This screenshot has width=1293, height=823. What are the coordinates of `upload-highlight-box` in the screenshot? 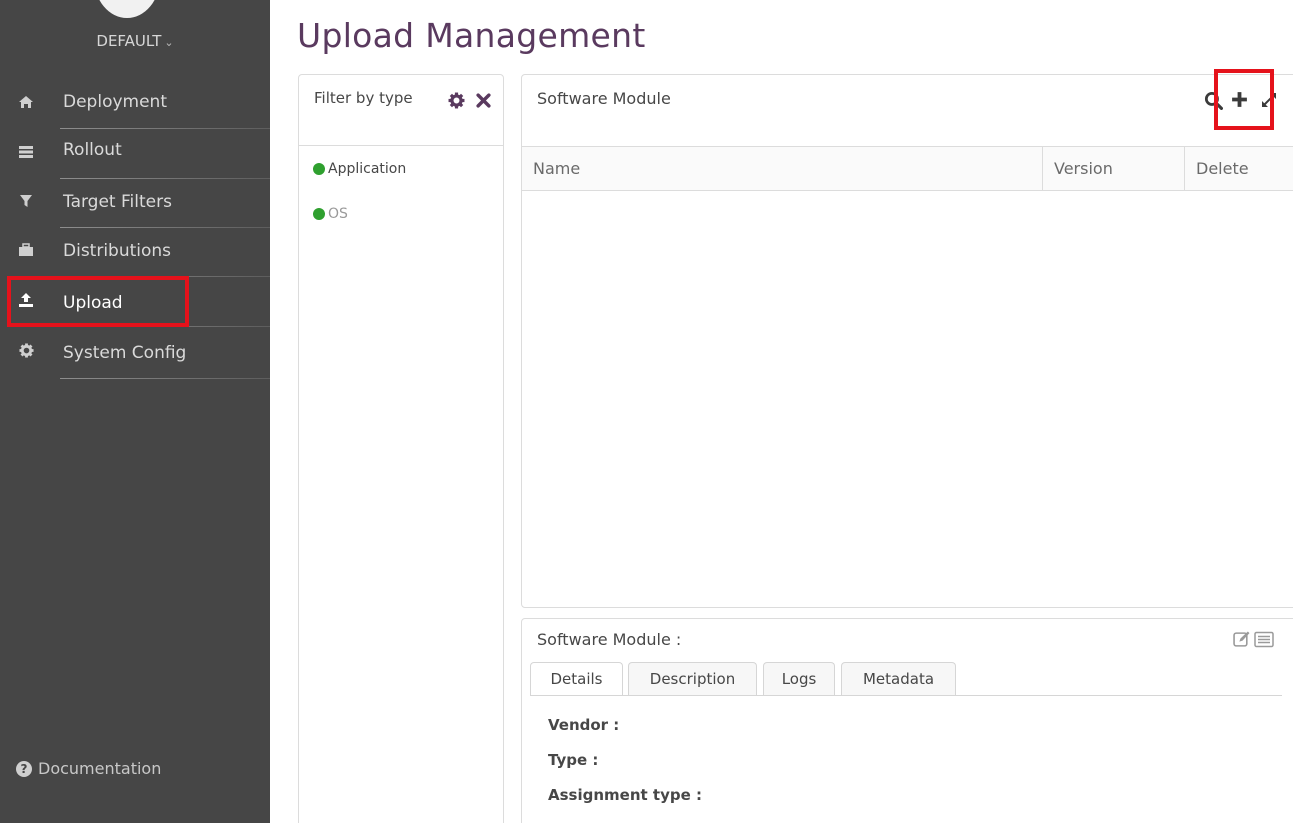 It's located at (98, 301).